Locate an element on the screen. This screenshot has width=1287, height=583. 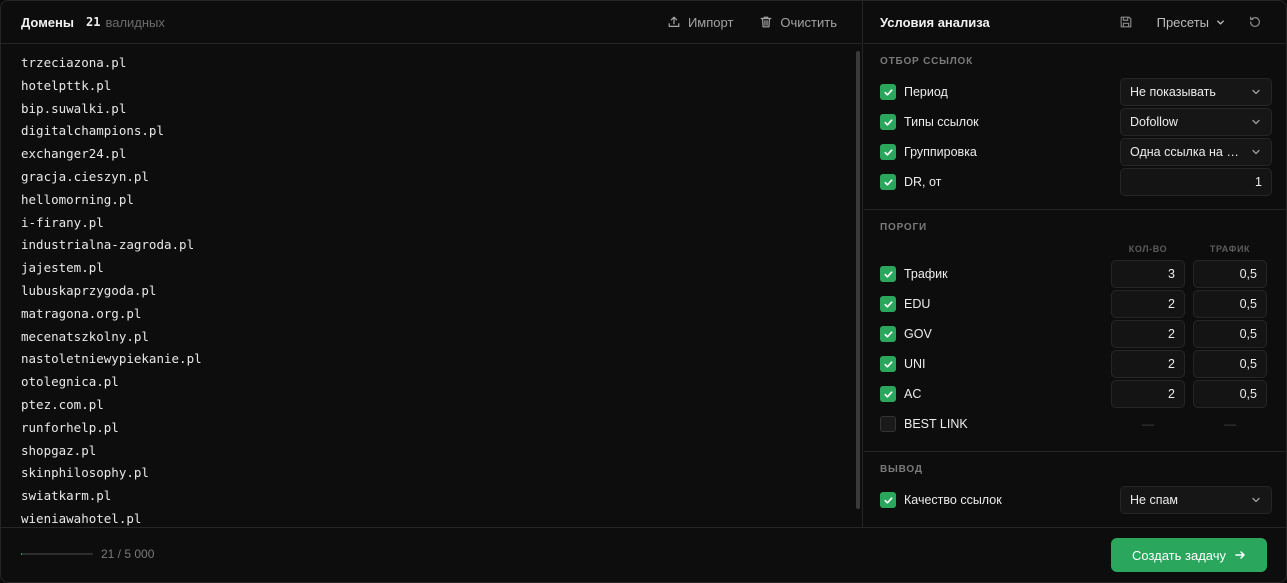
presets-dropdown: Пресеты is located at coordinates (1191, 22).